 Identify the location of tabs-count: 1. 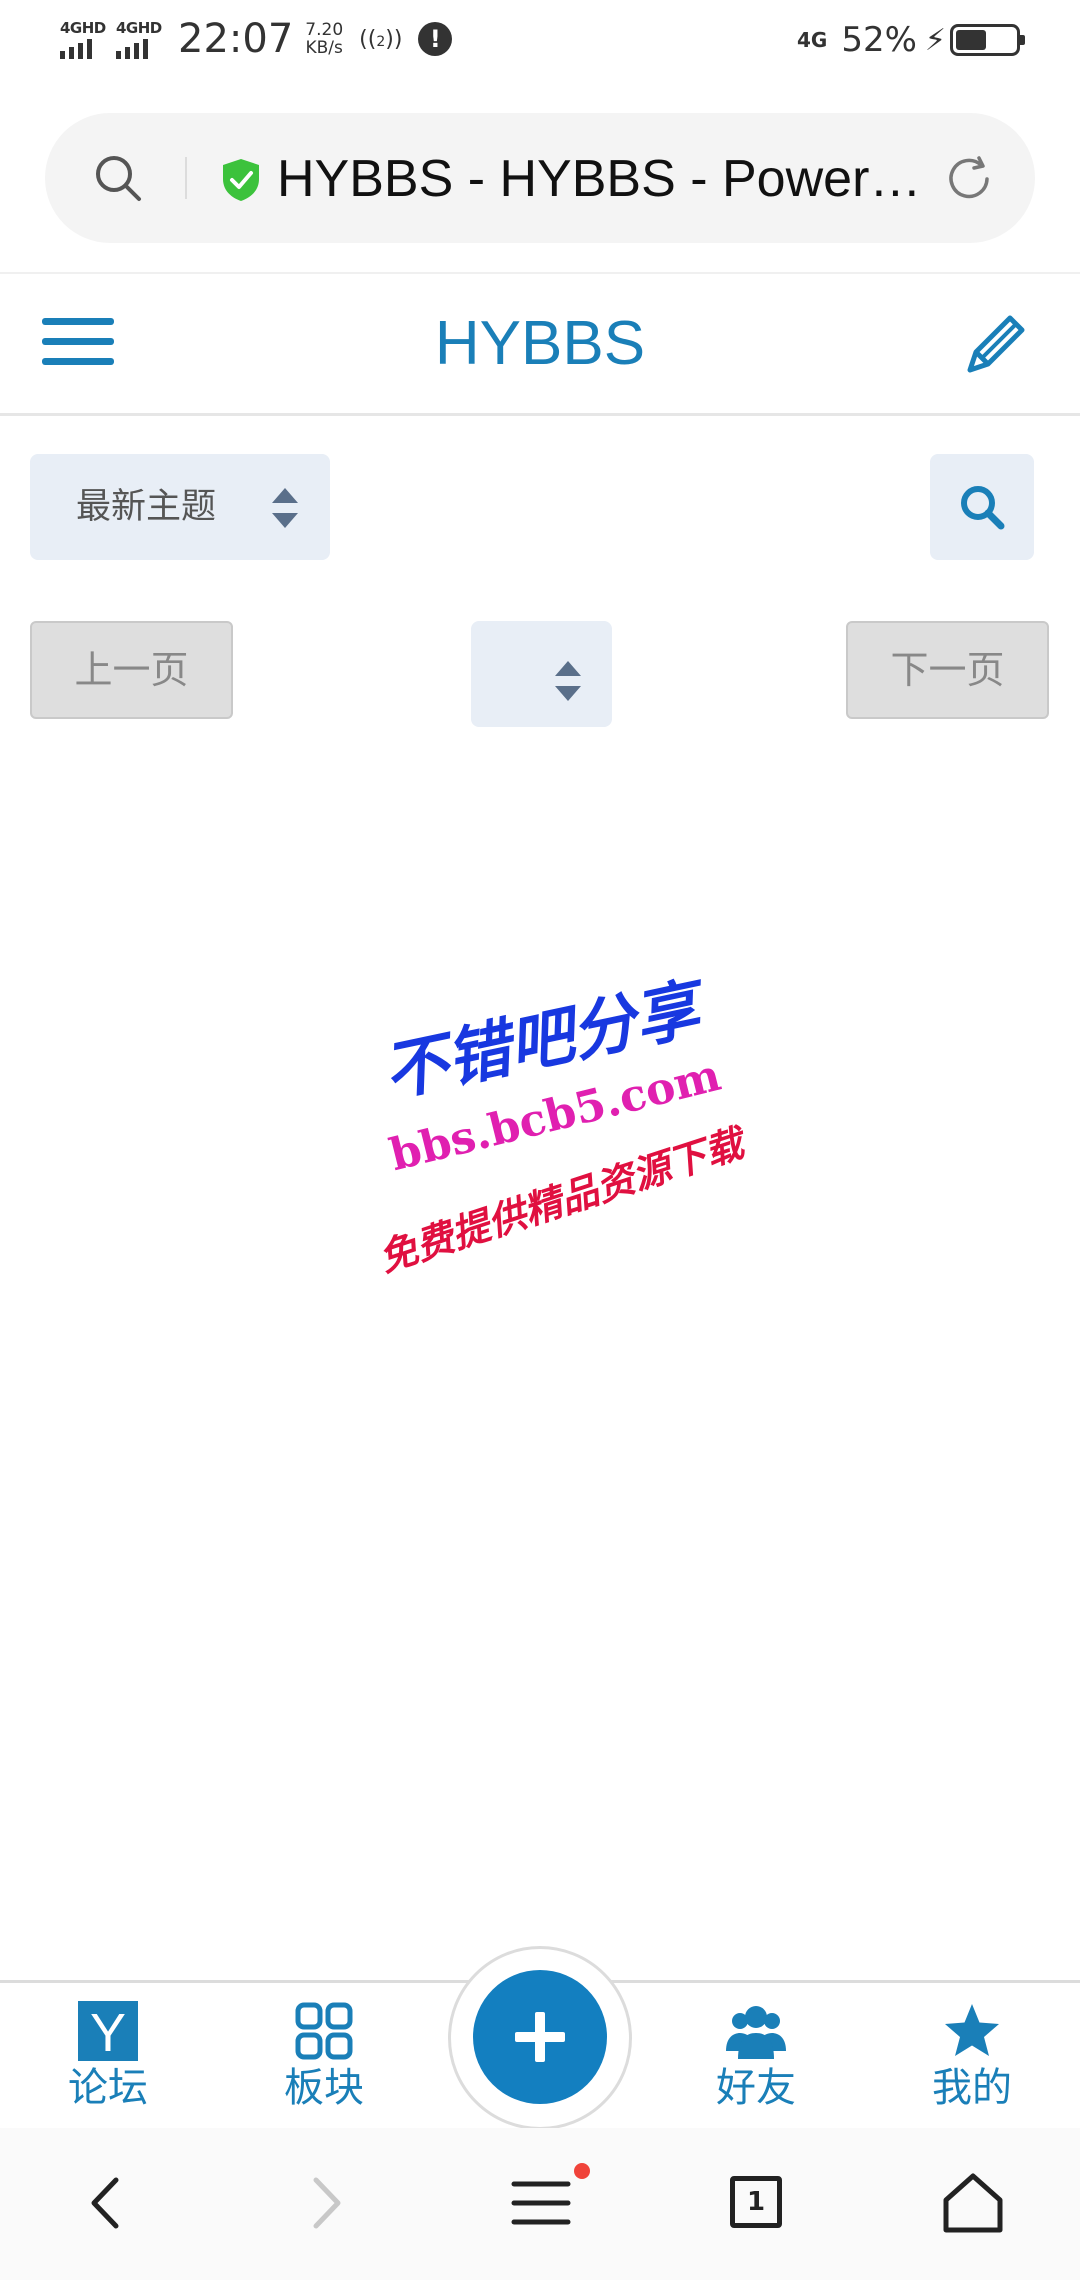
(756, 2202).